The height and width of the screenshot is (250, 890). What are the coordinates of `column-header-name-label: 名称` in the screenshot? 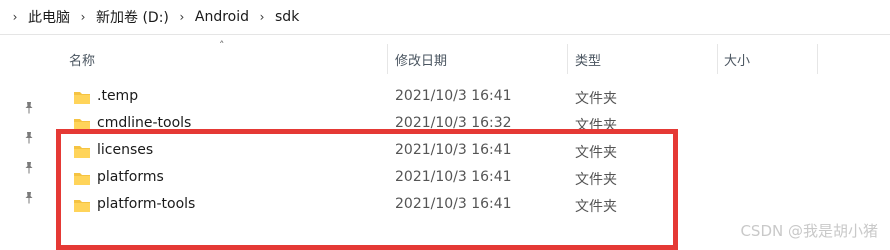 It's located at (82, 61).